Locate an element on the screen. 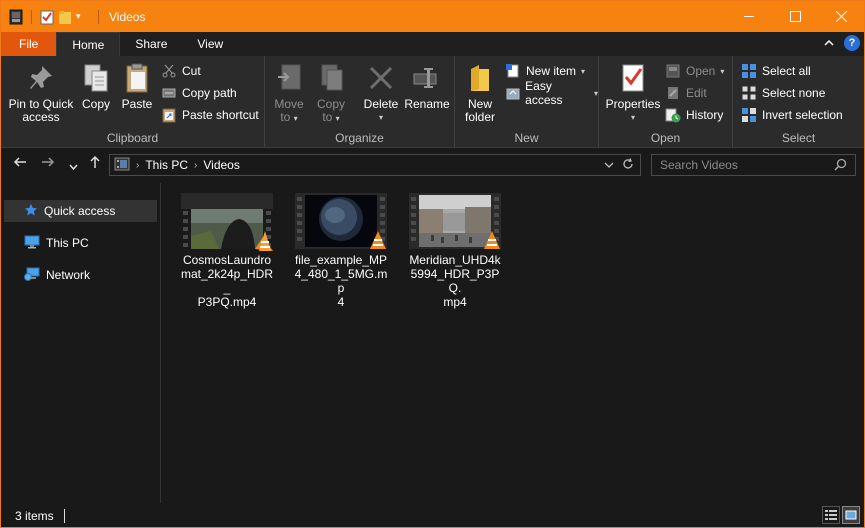  properties-button: Properties ▾ is located at coordinates (633, 93).